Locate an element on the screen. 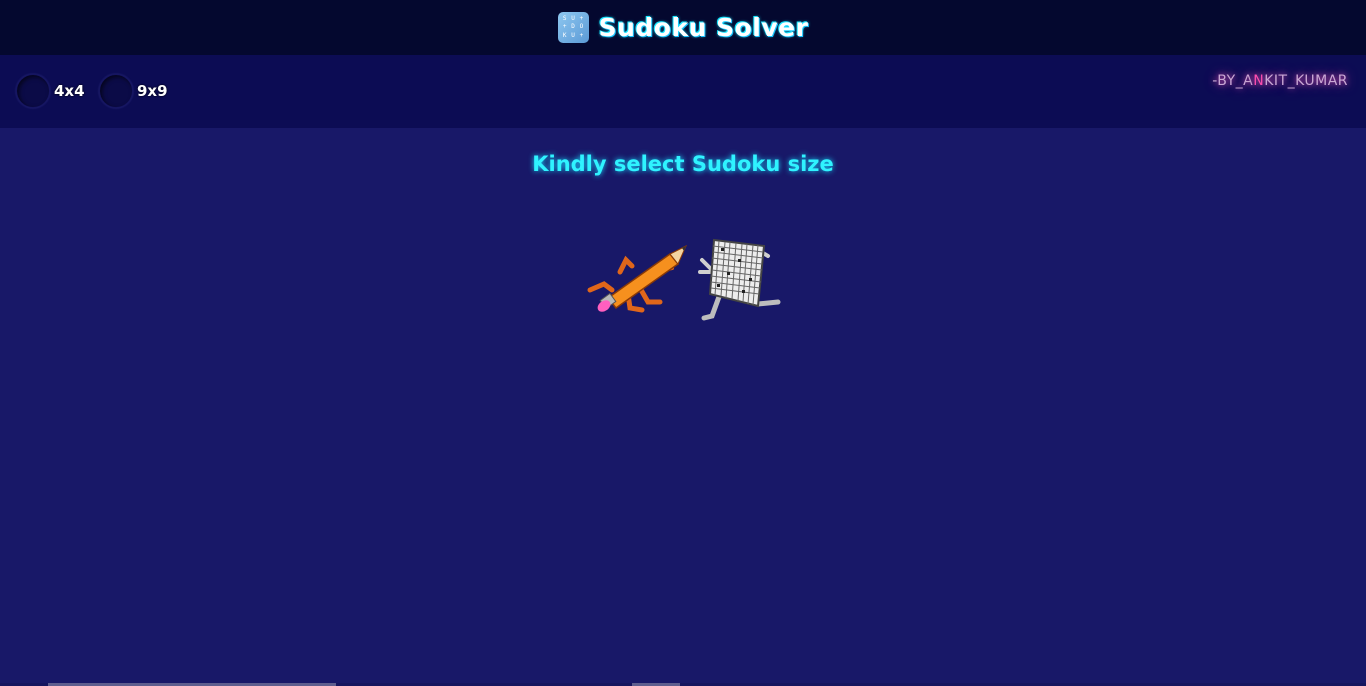 The height and width of the screenshot is (686, 1366). author-prefix: -BY_A is located at coordinates (1233, 81).